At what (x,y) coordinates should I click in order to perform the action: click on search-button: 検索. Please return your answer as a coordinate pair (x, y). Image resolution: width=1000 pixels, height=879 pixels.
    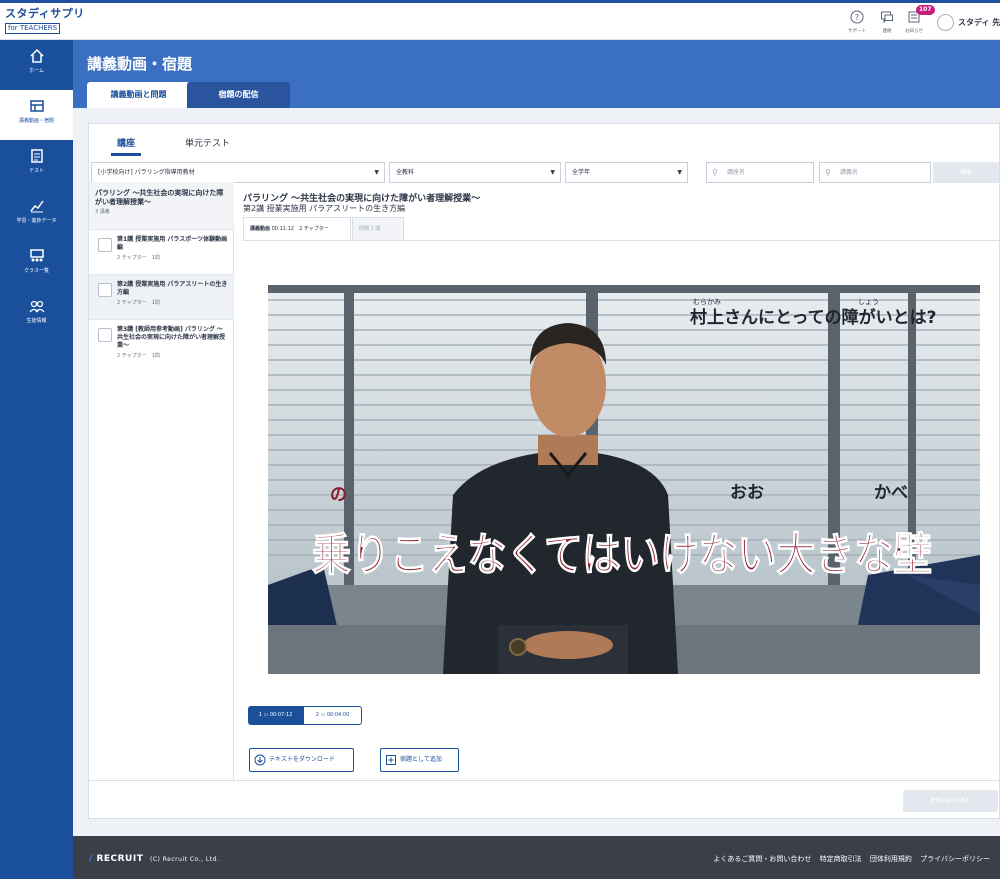
    Looking at the image, I should click on (966, 172).